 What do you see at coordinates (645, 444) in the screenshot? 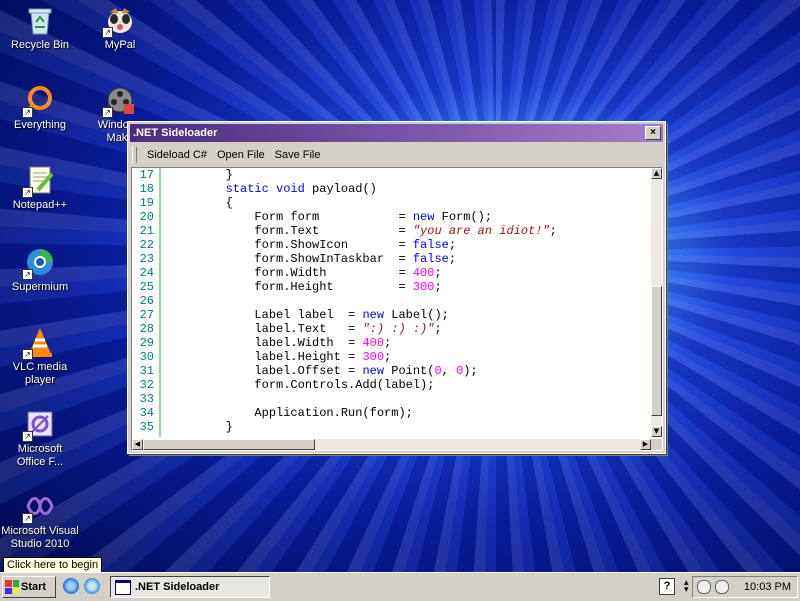
I see `scroll-right-button: ▶` at bounding box center [645, 444].